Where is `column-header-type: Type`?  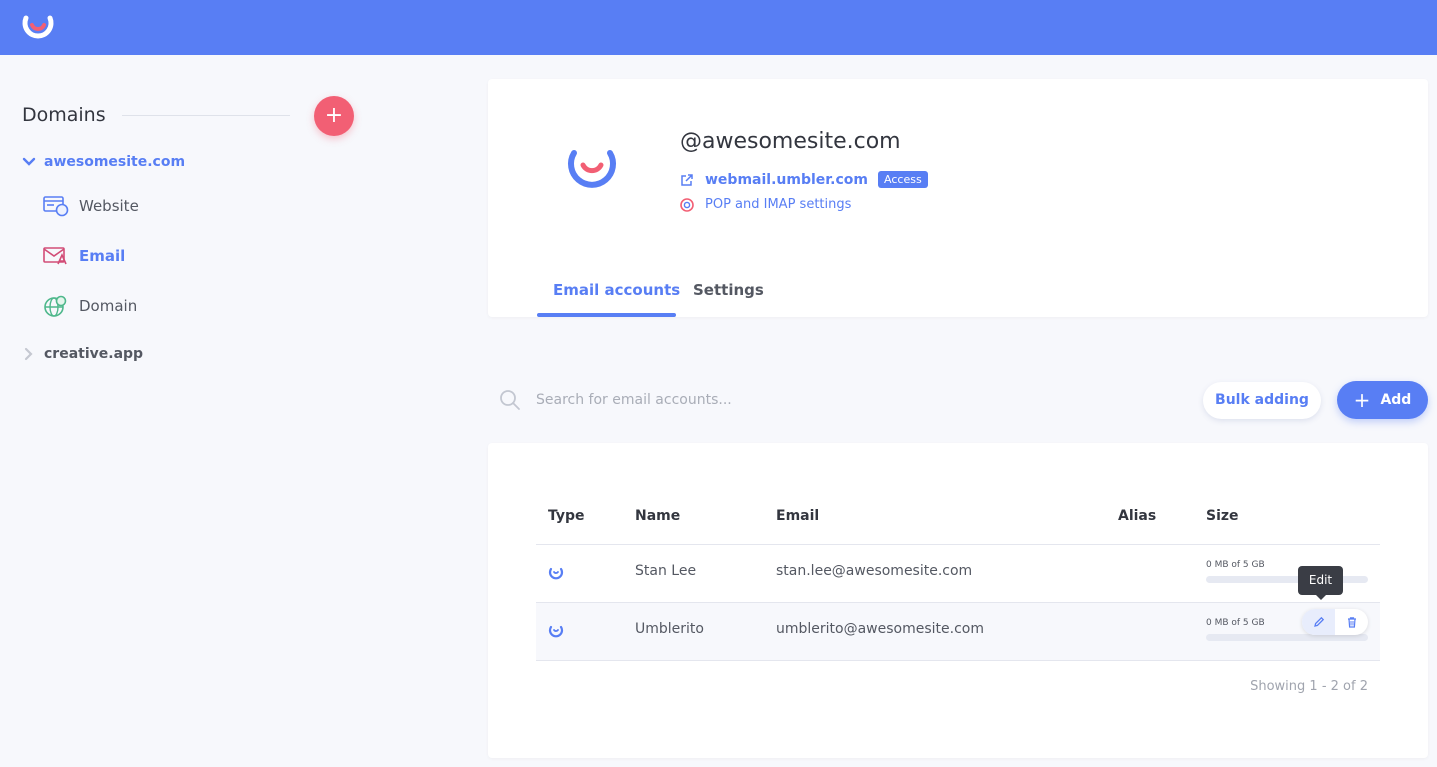 column-header-type: Type is located at coordinates (566, 516).